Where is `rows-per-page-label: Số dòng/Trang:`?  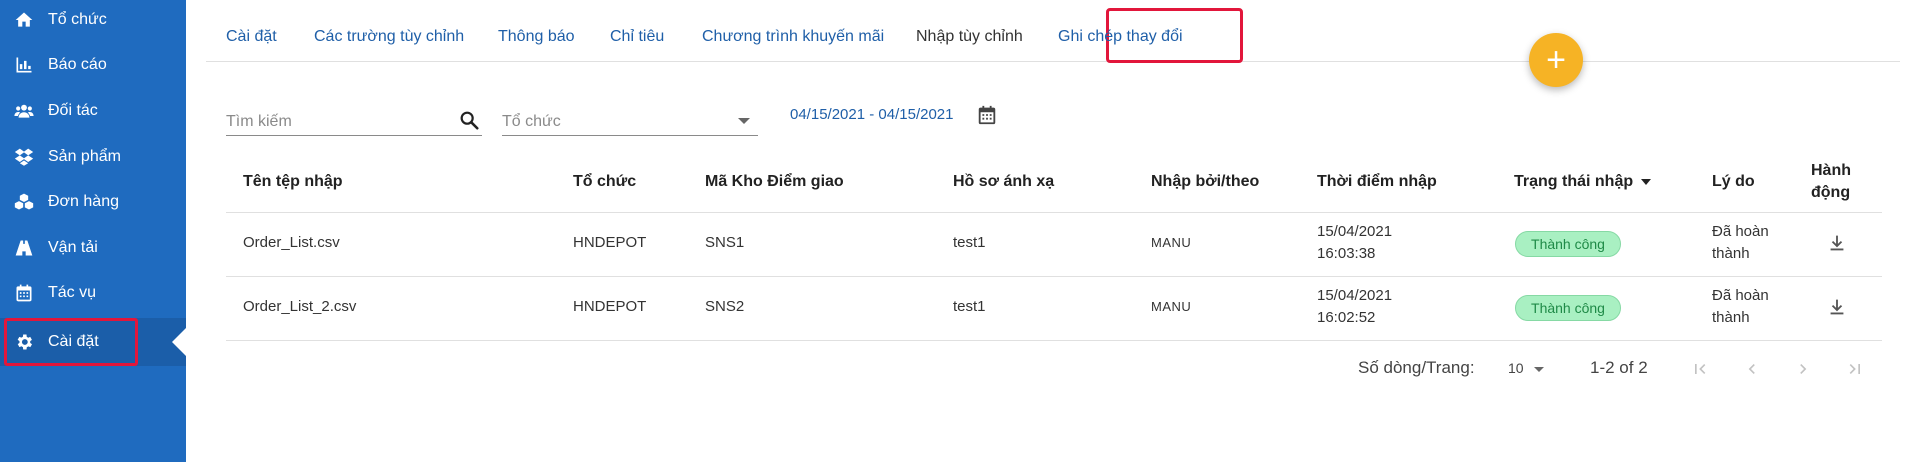
rows-per-page-label: Số dòng/Trang: is located at coordinates (1416, 367).